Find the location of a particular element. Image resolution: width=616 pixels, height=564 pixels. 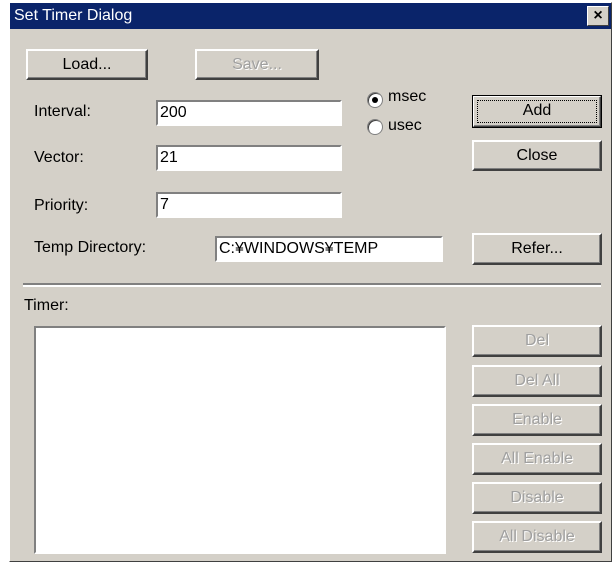

title-bar: Set Timer Dialog × is located at coordinates (310, 16).